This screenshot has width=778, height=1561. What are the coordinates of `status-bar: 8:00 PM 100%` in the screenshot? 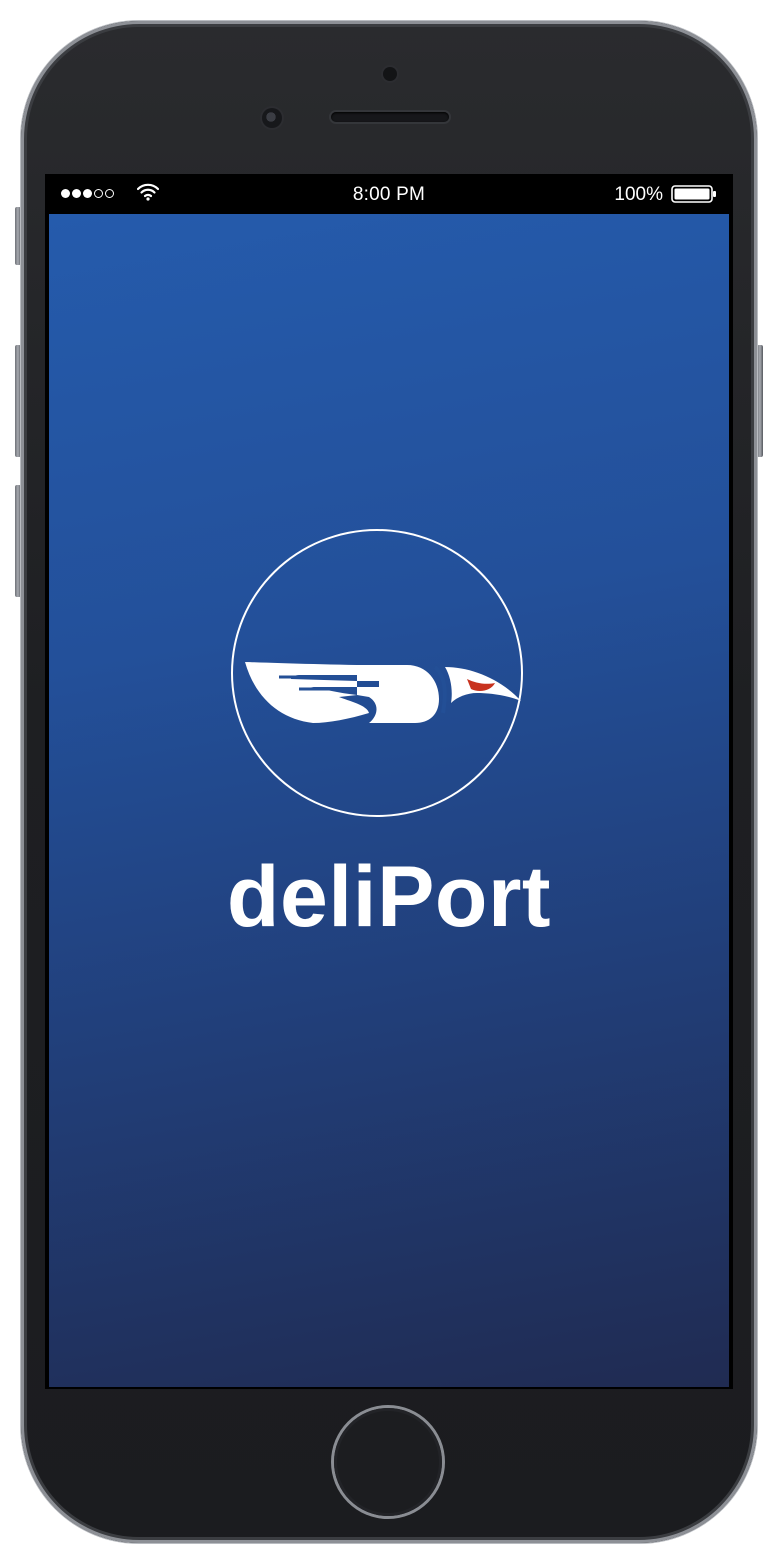 It's located at (389, 194).